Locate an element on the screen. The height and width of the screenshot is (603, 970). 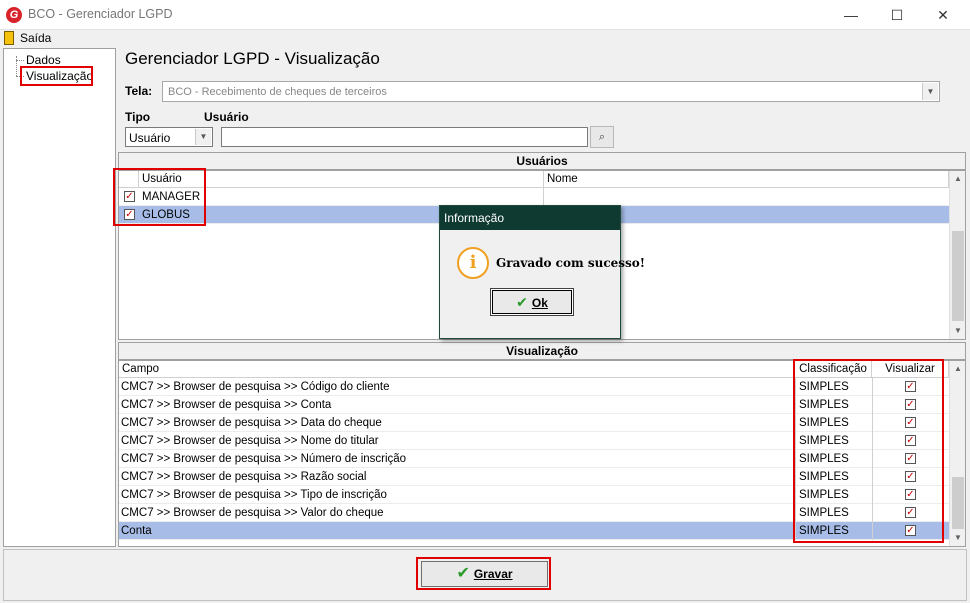
tipo-label: Tipo is located at coordinates (138, 117).